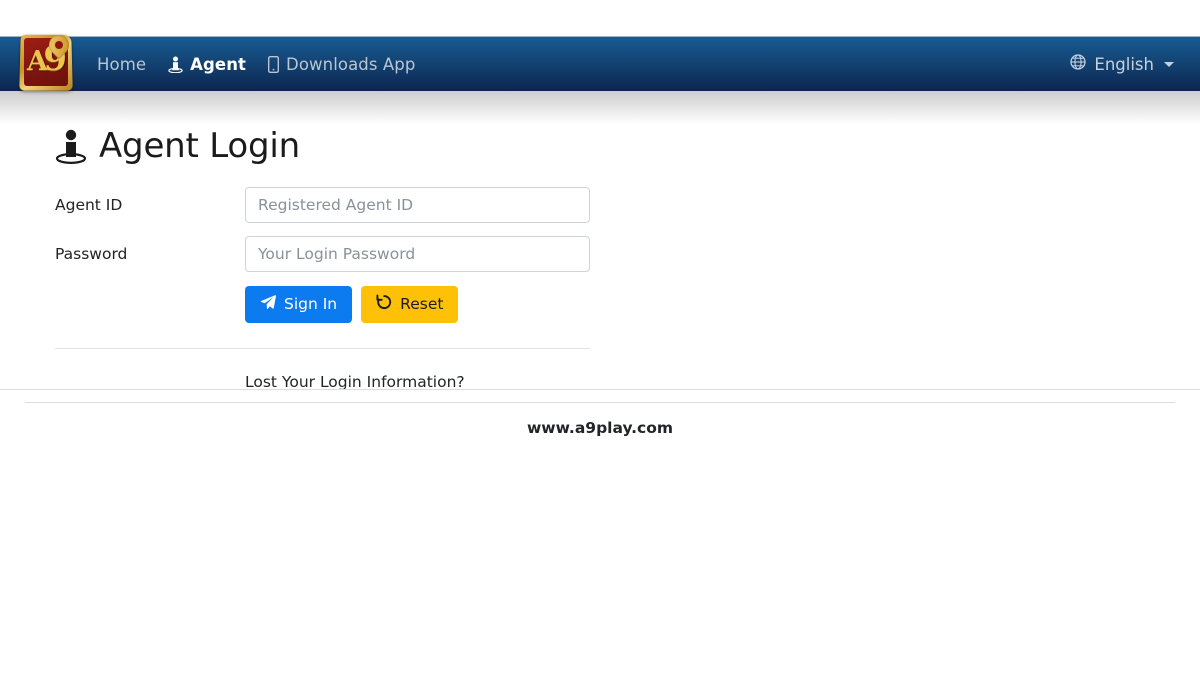 The image size is (1200, 675). Describe the element at coordinates (218, 64) in the screenshot. I see `nav-item-agent-label: Agent` at that location.